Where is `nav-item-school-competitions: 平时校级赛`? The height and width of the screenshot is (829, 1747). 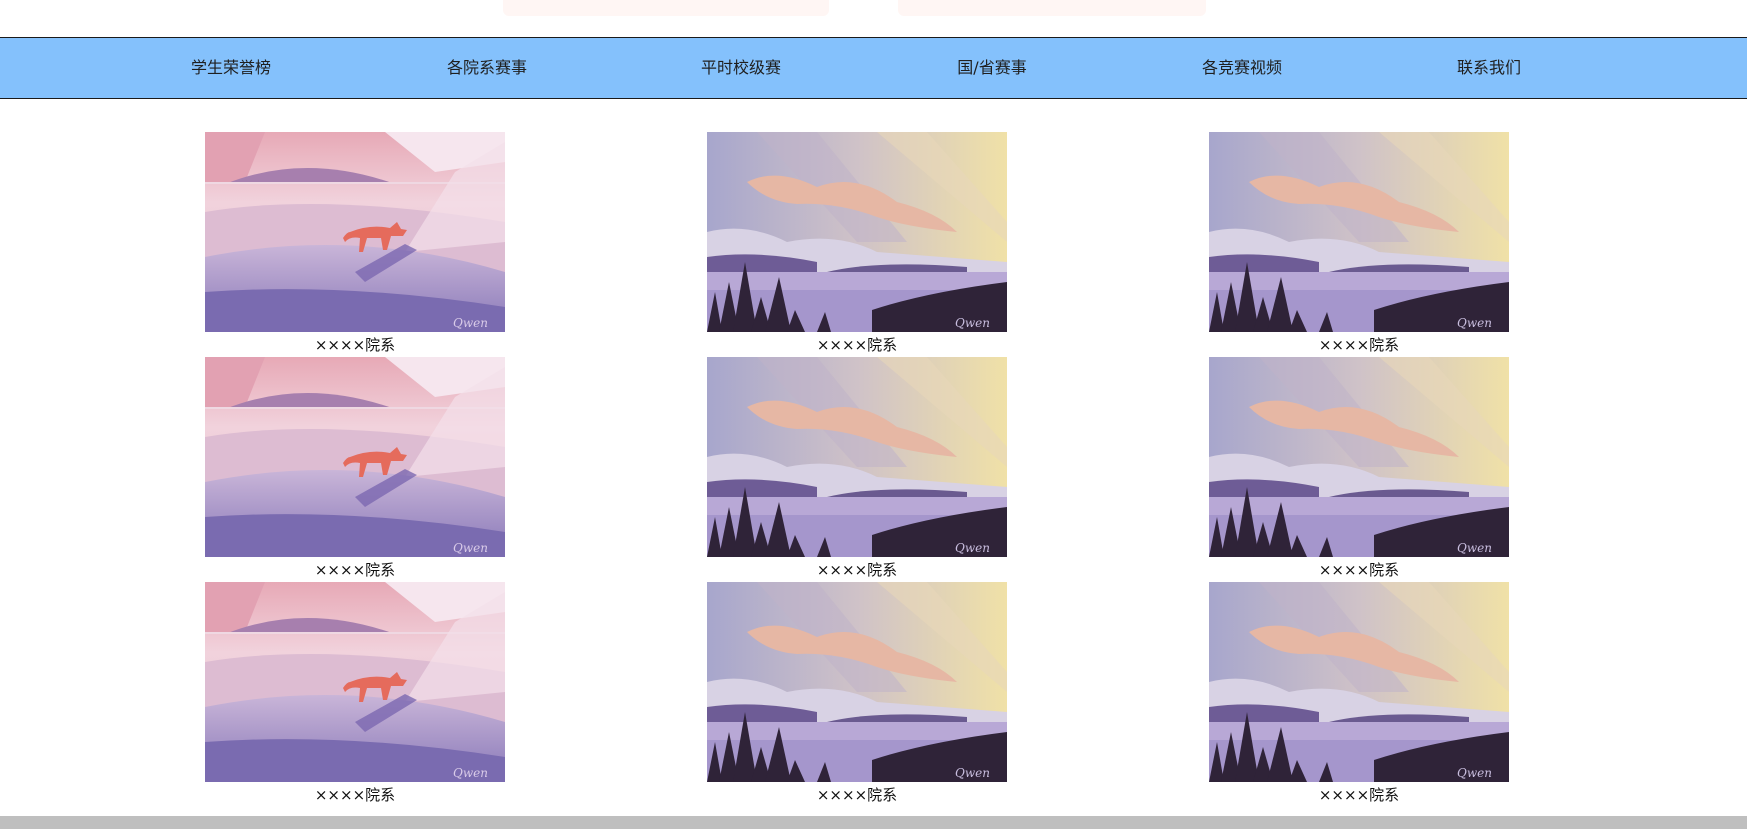 nav-item-school-competitions: 平时校级赛 is located at coordinates (741, 68).